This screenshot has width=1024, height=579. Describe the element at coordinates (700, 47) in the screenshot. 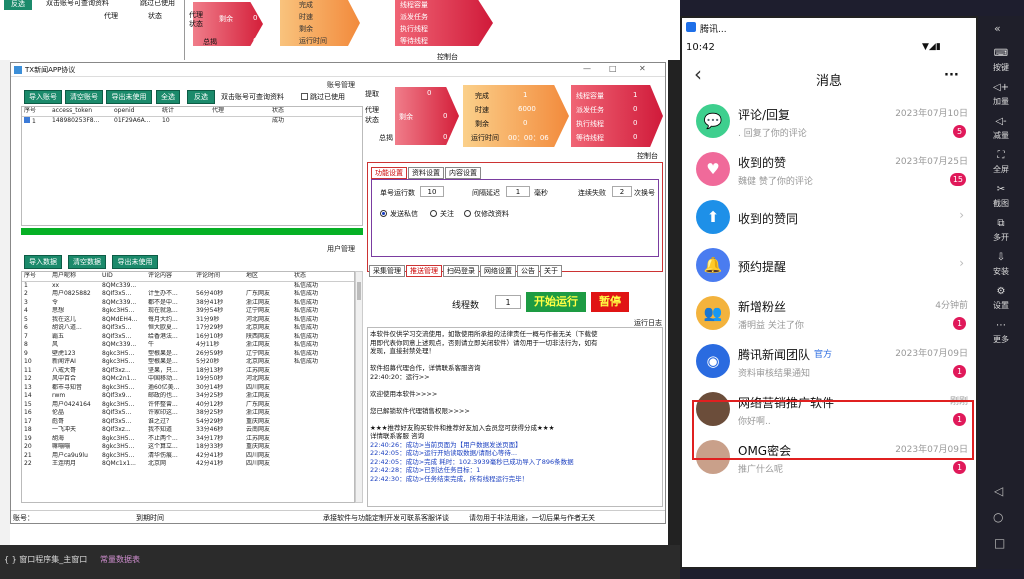

I see `clock: 10:42` at that location.